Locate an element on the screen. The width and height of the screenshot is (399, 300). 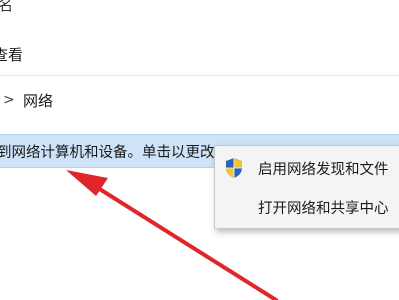
menu-item-open-sharing-center: 打开网络和共享中心 is located at coordinates (307, 207).